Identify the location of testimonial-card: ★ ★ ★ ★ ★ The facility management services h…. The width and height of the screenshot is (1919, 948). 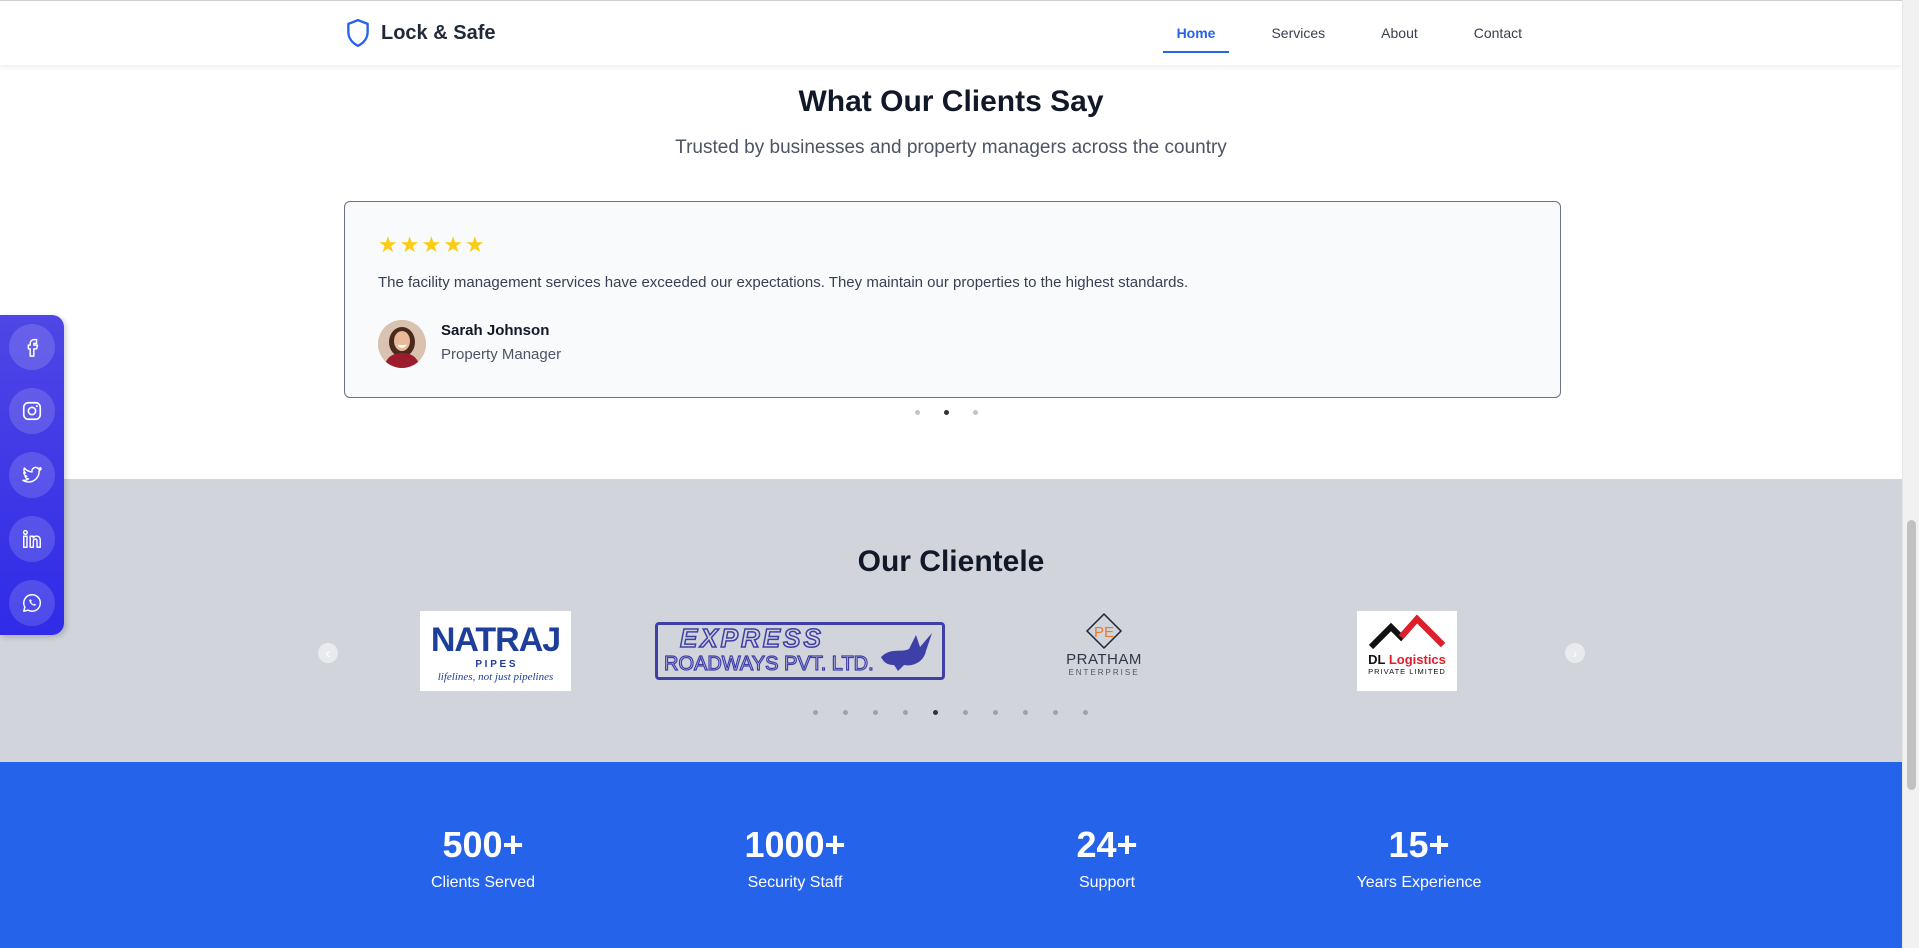
(952, 299).